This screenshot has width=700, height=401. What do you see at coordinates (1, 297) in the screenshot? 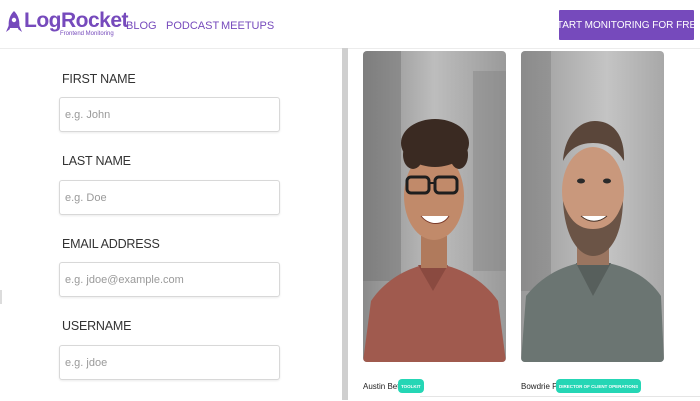
I see `scroll-edge` at bounding box center [1, 297].